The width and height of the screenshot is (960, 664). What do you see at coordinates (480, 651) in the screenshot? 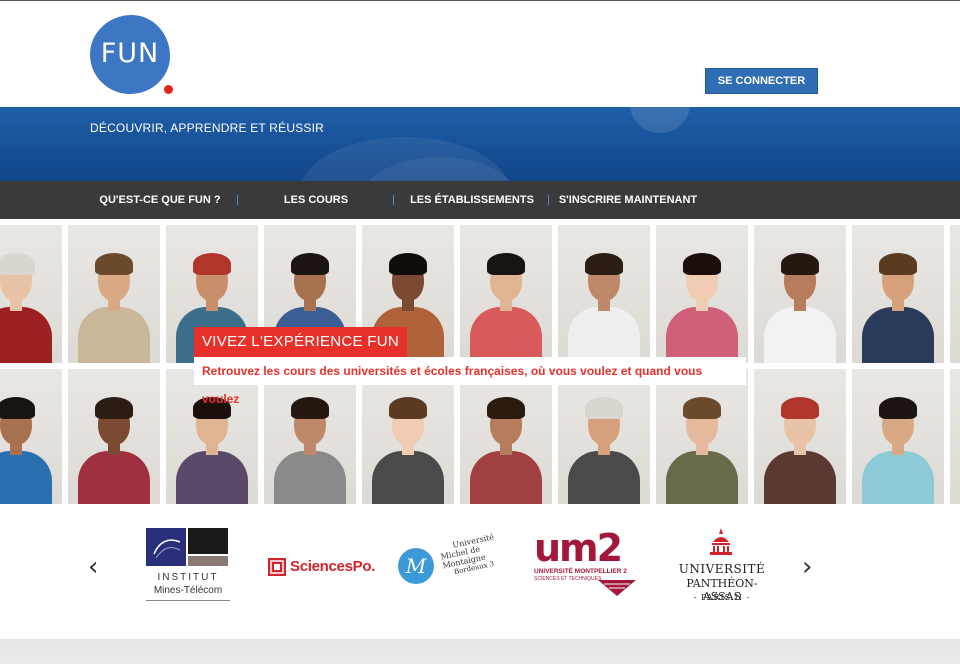
I see `footer-strip` at bounding box center [480, 651].